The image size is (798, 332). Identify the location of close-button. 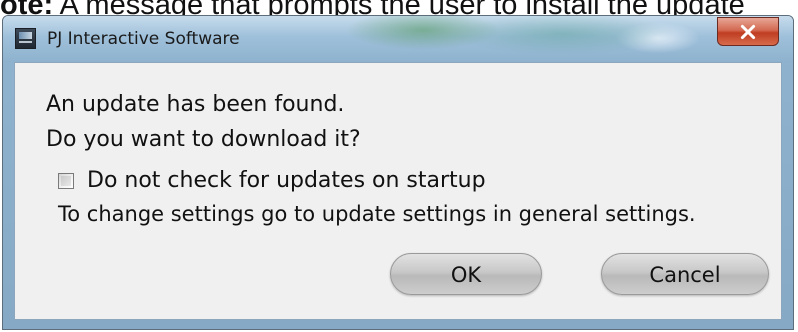
(748, 31).